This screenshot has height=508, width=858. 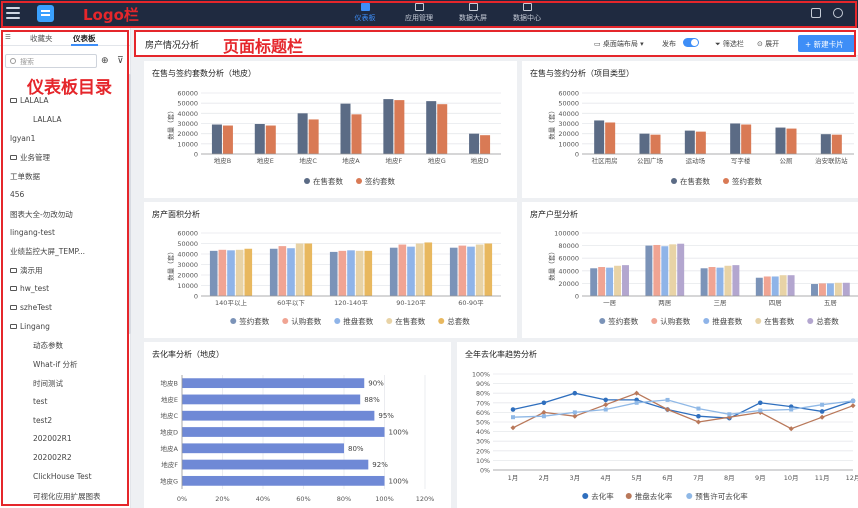 What do you see at coordinates (120, 61) in the screenshot?
I see `filter-icon: ⊽` at bounding box center [120, 61].